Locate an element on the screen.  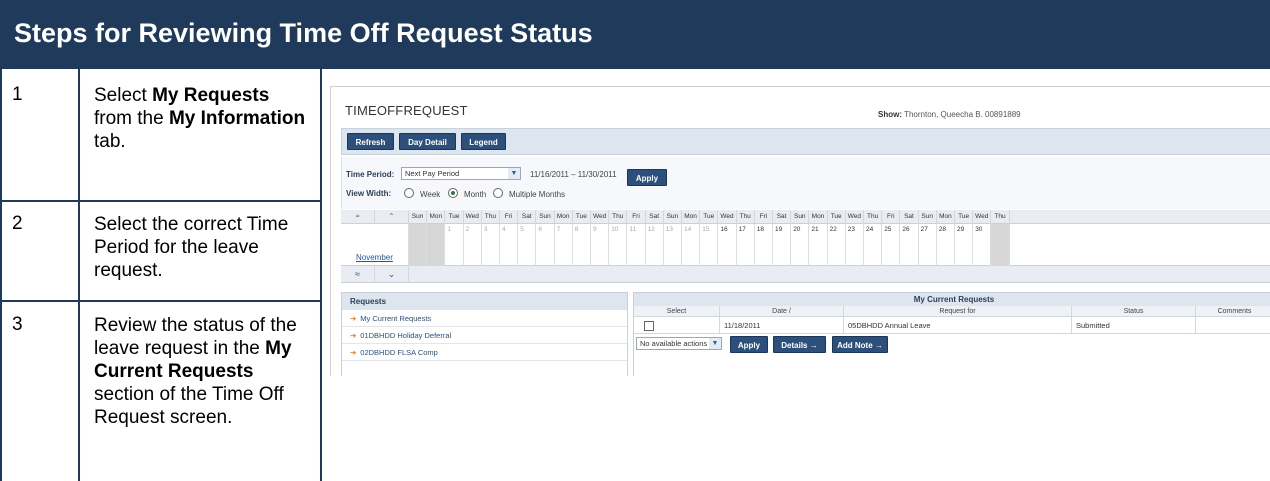
calendar-day: 26 is located at coordinates (909, 245).